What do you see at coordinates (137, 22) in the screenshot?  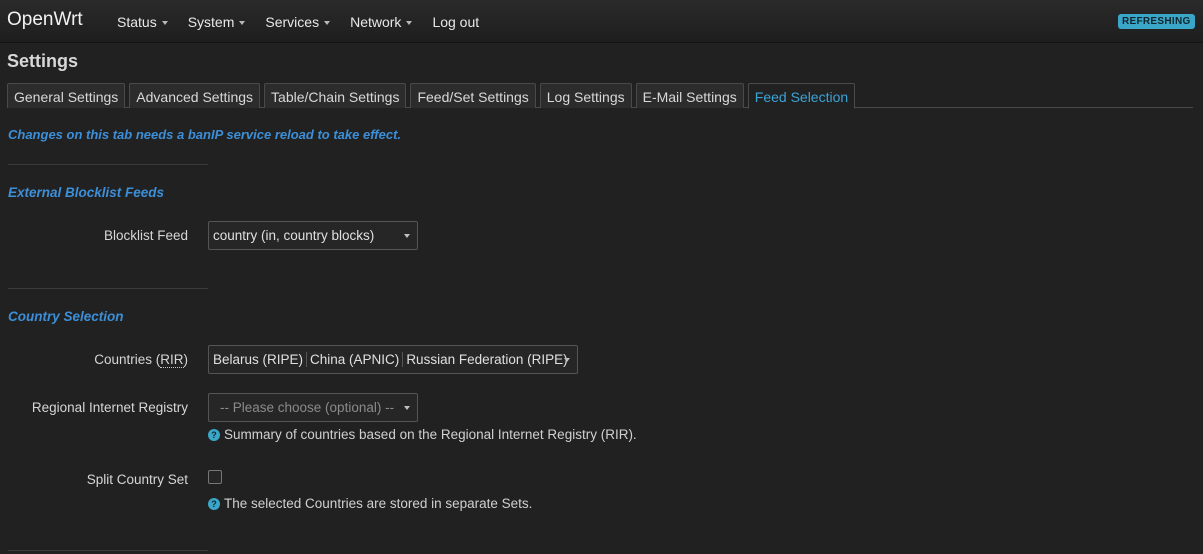 I see `menu-status-label: Status` at bounding box center [137, 22].